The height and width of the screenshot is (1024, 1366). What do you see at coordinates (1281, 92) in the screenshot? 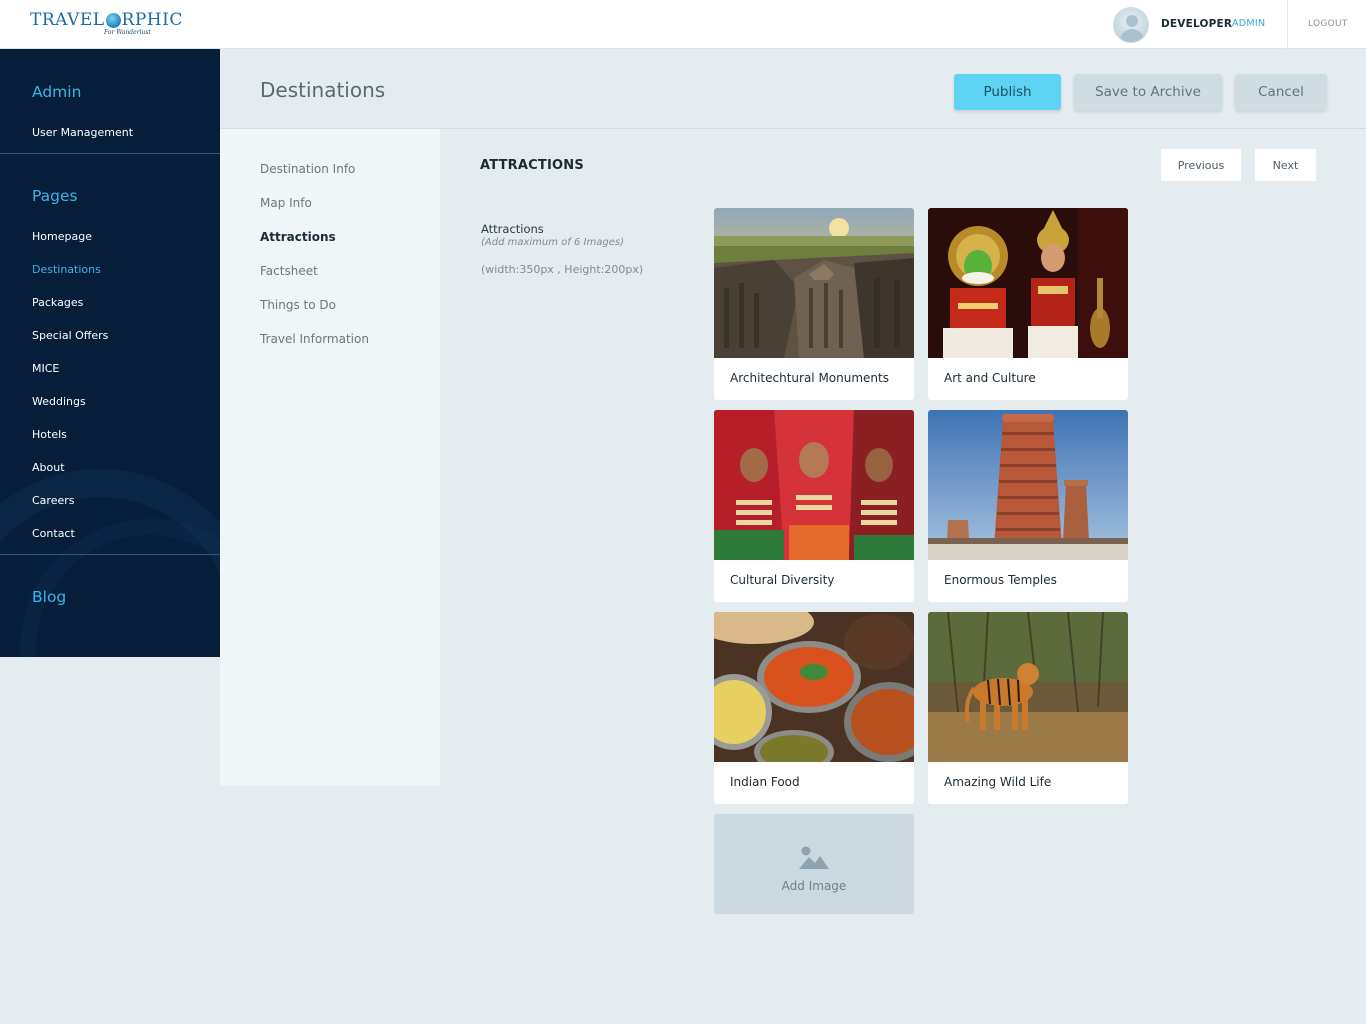
I see `cancel-button: Cancel` at bounding box center [1281, 92].